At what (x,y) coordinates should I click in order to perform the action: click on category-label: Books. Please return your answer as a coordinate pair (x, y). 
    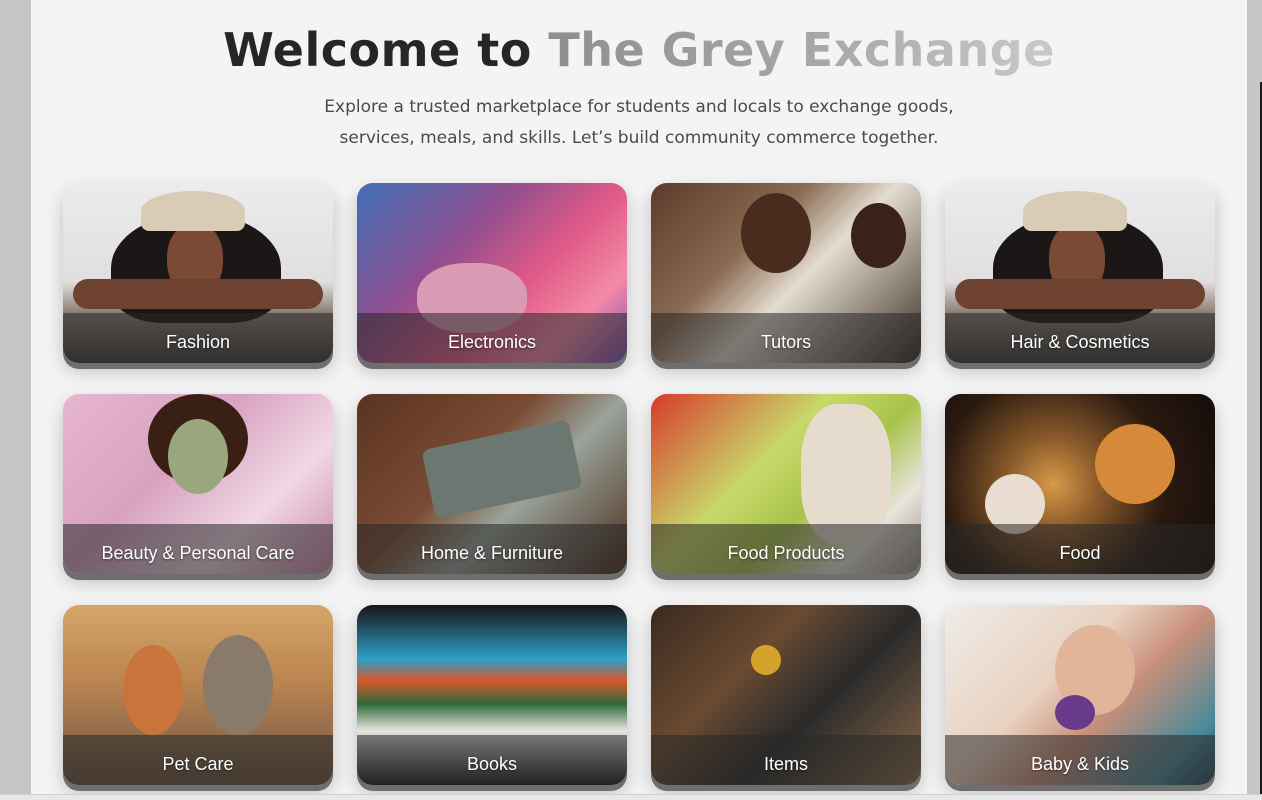
    Looking at the image, I should click on (492, 764).